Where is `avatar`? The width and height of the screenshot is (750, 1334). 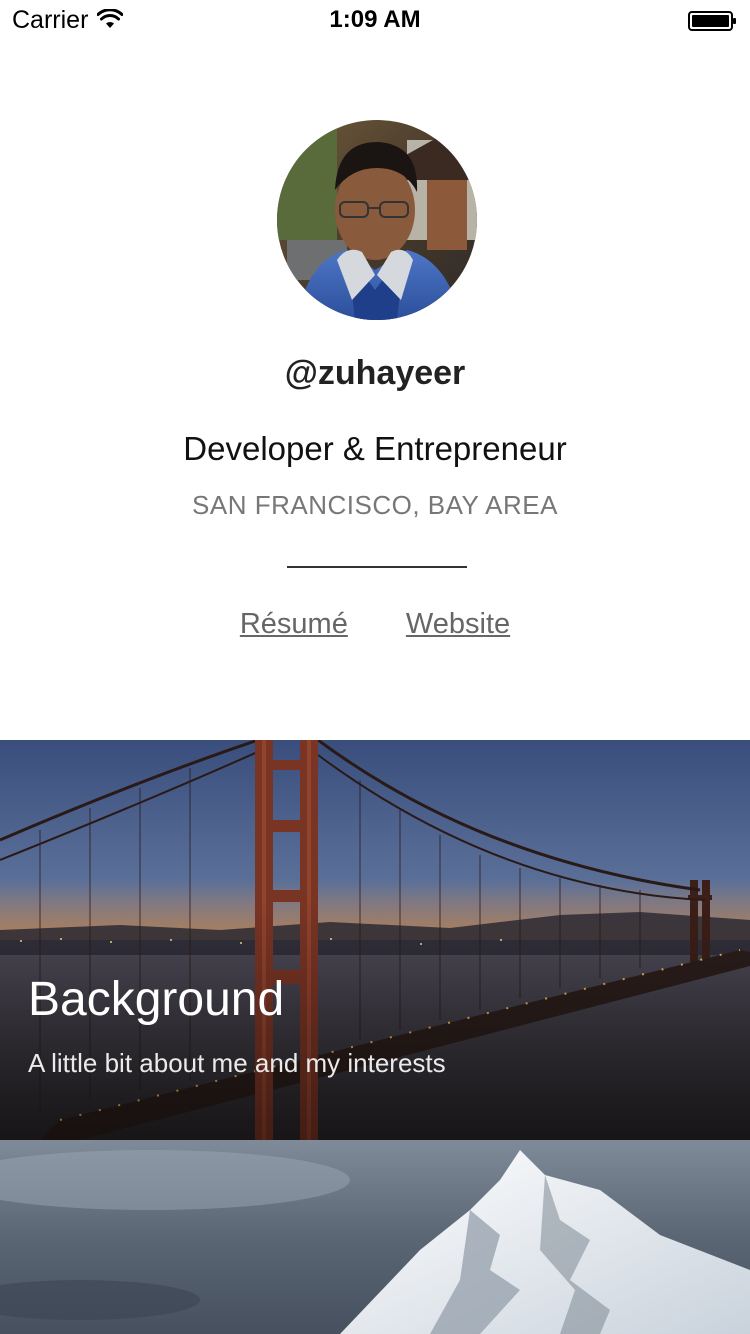 avatar is located at coordinates (377, 220).